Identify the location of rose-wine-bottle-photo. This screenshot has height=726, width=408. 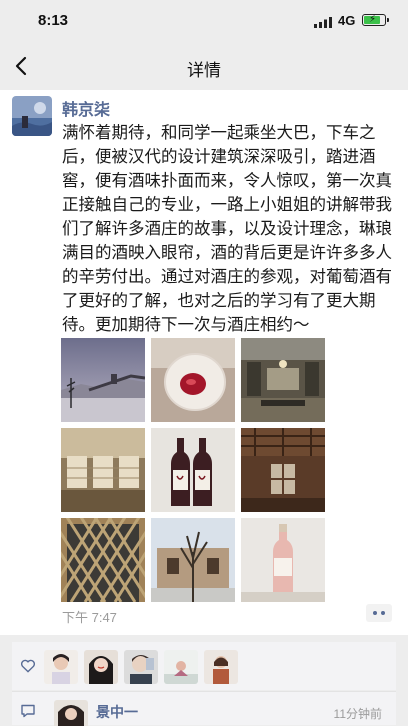
(283, 560).